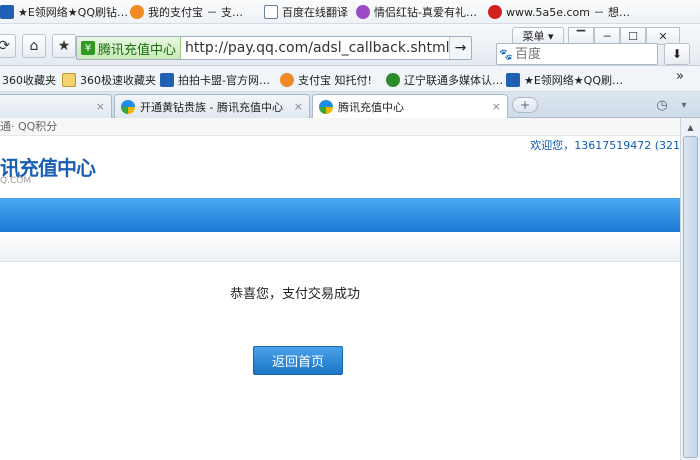 This screenshot has width=700, height=460. I want to click on top-strip: 通· QQ积分, so click(340, 127).